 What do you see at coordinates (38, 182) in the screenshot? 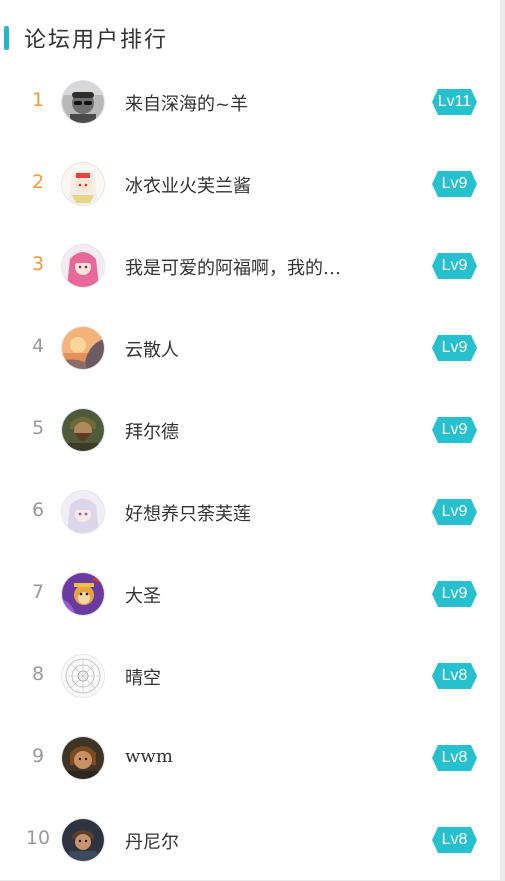
I see `rank-number: 2` at bounding box center [38, 182].